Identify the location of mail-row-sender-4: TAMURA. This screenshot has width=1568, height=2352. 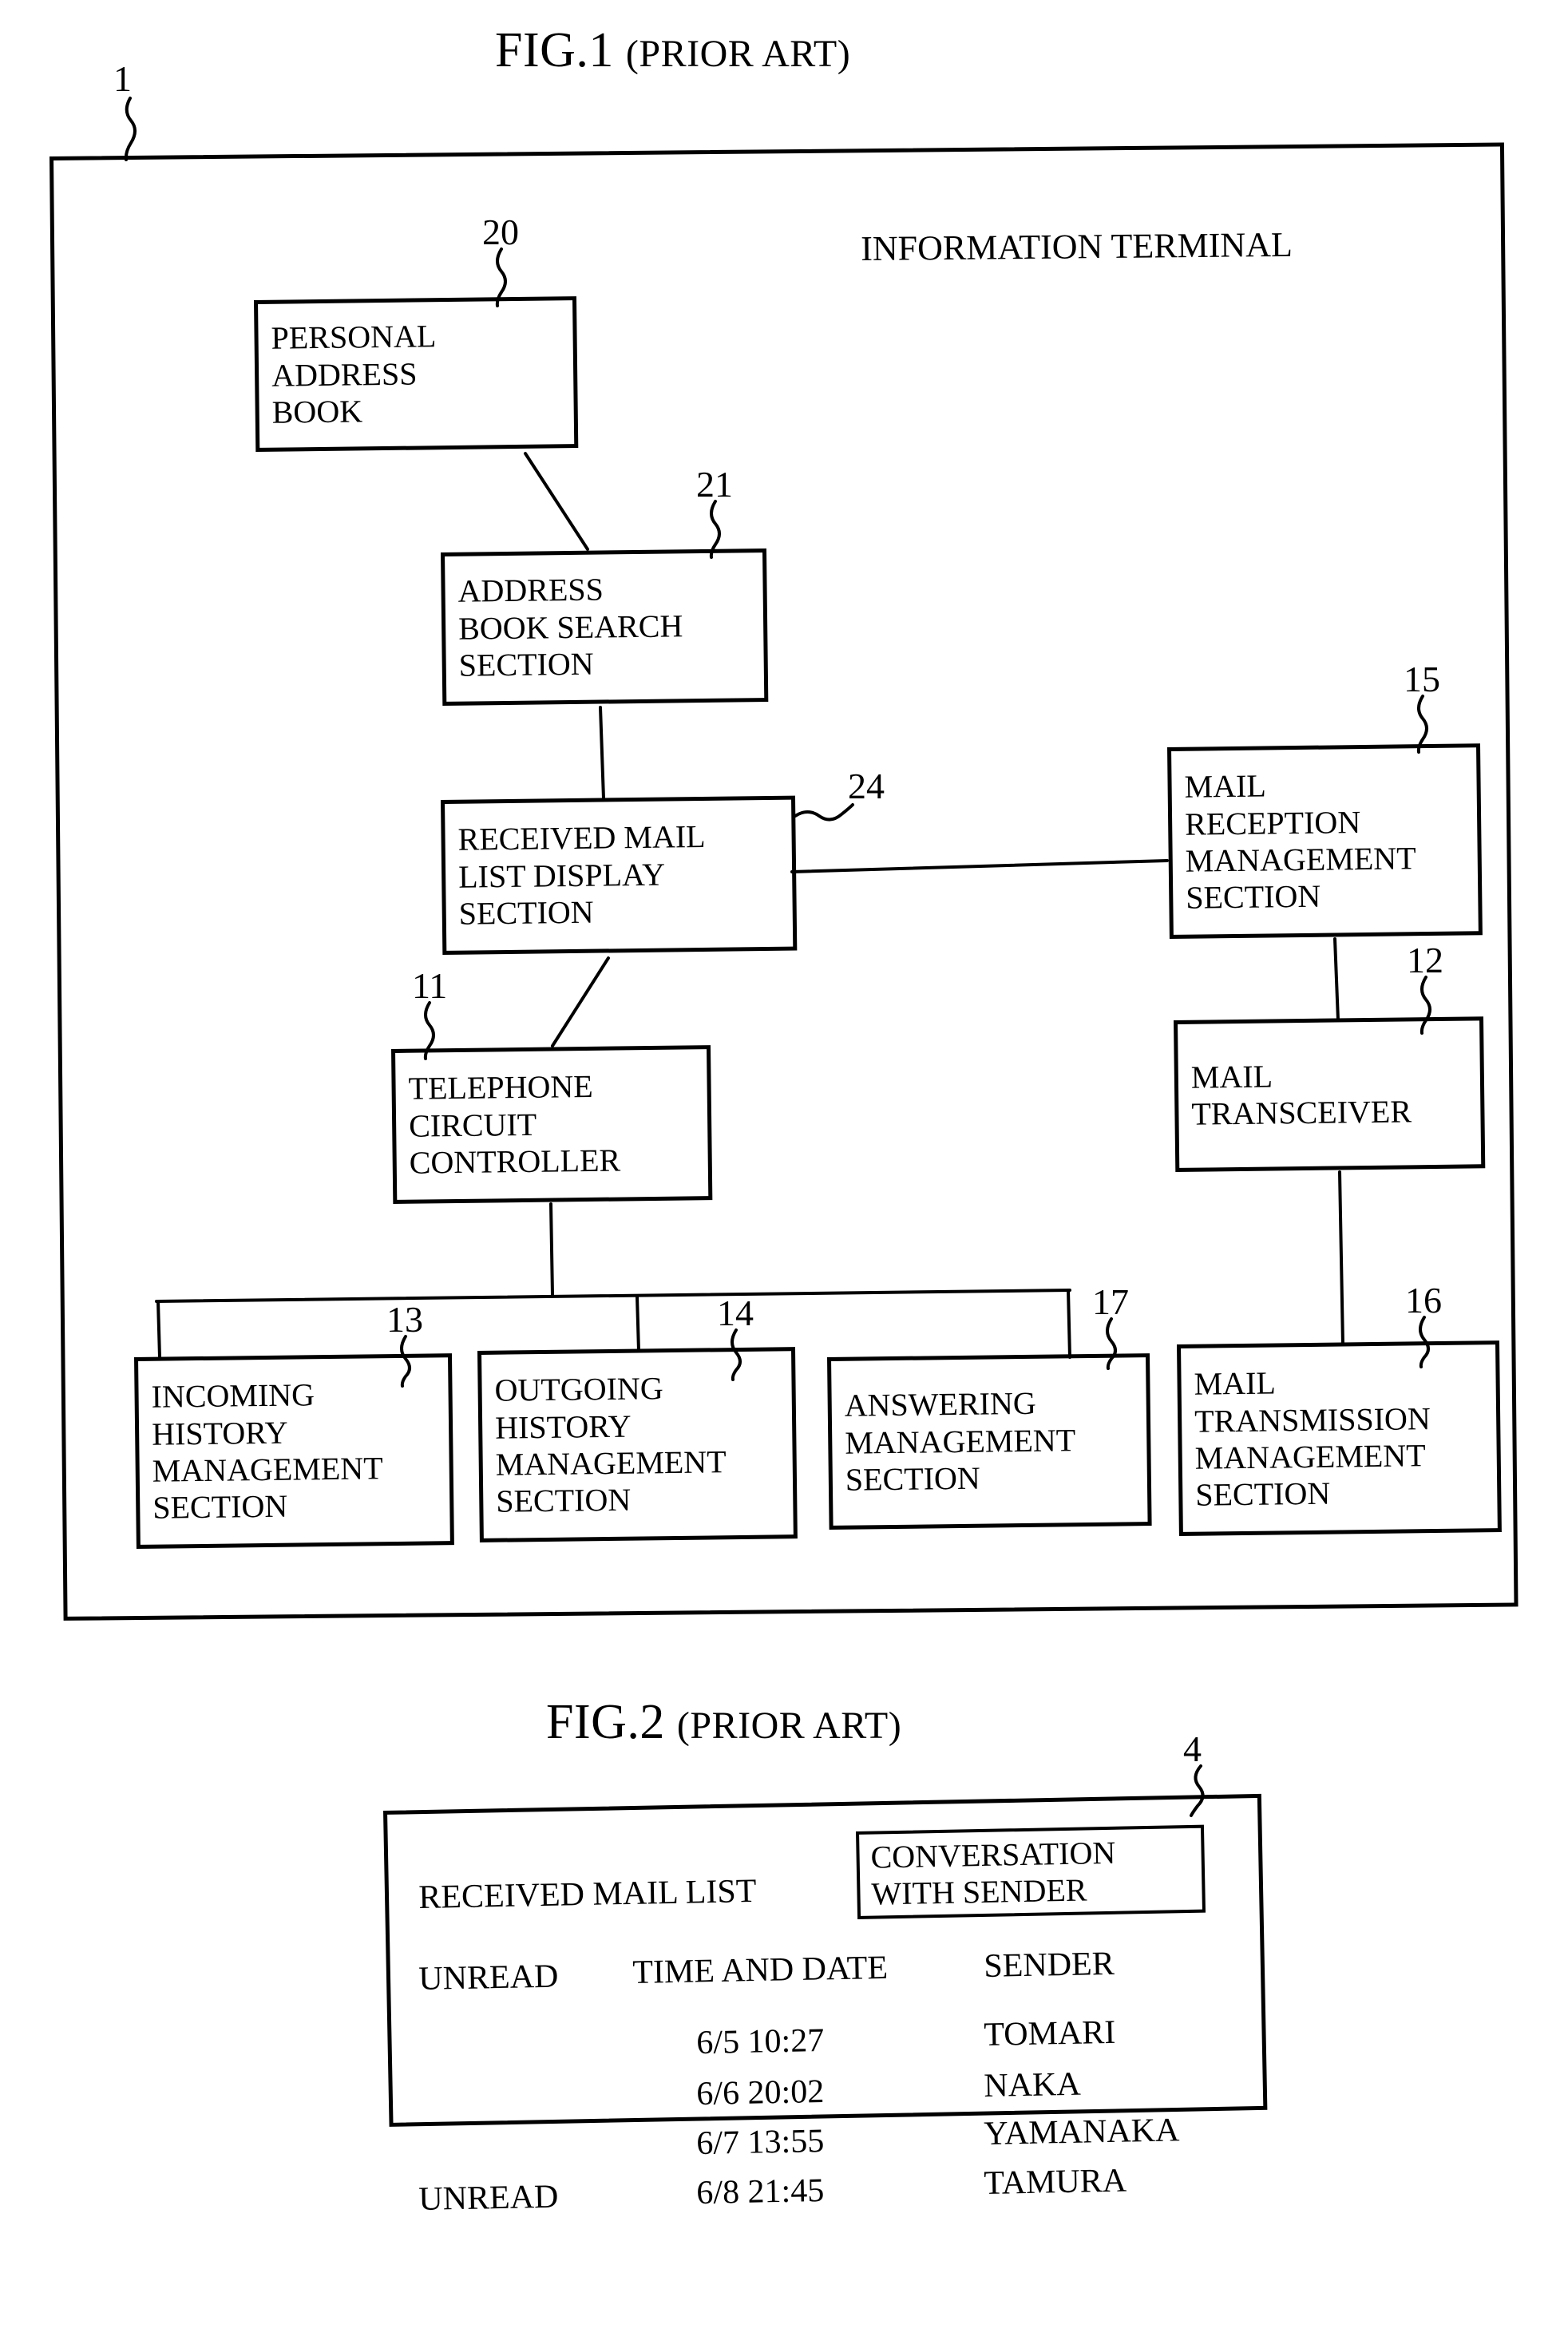
(1055, 2182).